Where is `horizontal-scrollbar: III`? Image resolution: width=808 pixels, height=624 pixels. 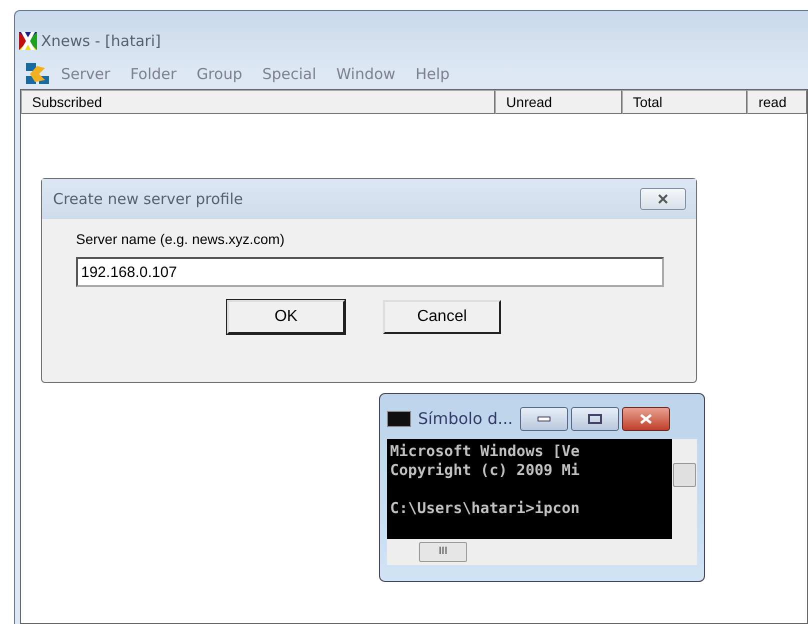 horizontal-scrollbar: III is located at coordinates (542, 552).